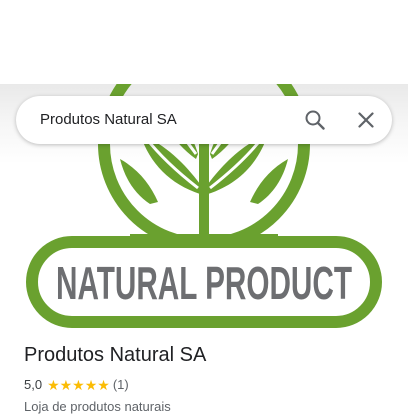 This screenshot has width=408, height=416. Describe the element at coordinates (204, 283) in the screenshot. I see `logo-text: NATURAL PRODUCT` at that location.